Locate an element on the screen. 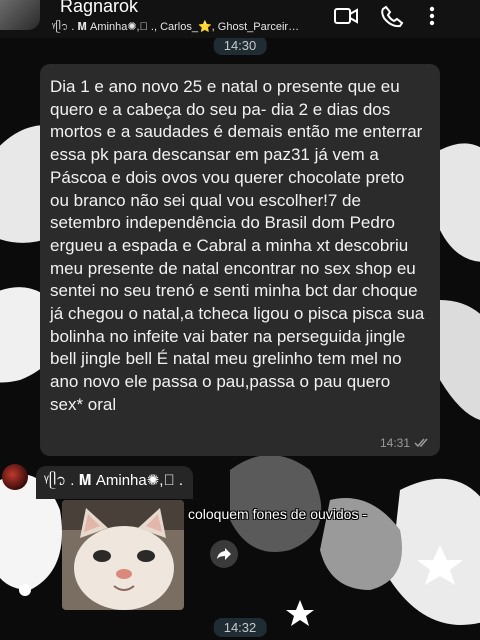  time-chip-bottom: 14:32 is located at coordinates (240, 627).